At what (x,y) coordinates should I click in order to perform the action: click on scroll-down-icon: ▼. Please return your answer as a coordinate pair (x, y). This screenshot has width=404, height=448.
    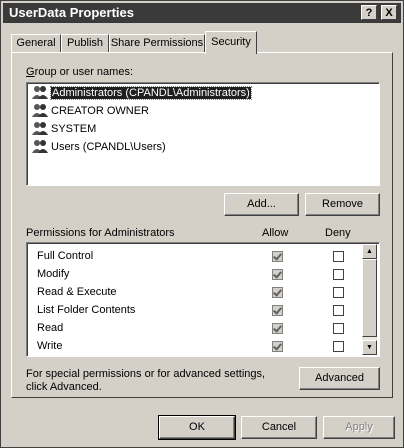
    Looking at the image, I should click on (369, 347).